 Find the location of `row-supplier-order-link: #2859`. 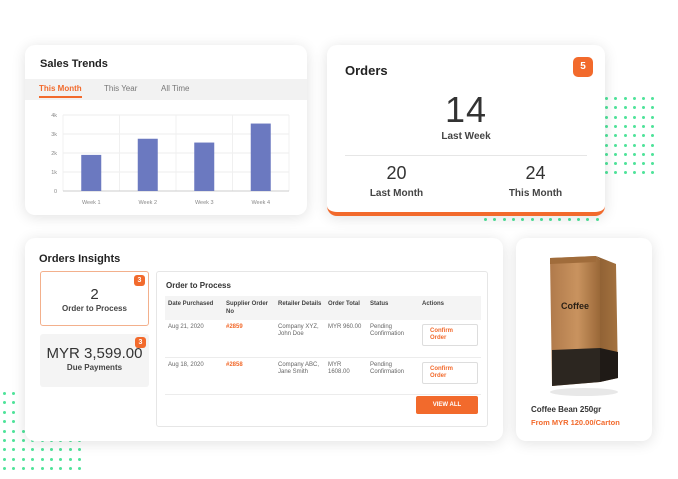

row-supplier-order-link: #2859 is located at coordinates (249, 339).